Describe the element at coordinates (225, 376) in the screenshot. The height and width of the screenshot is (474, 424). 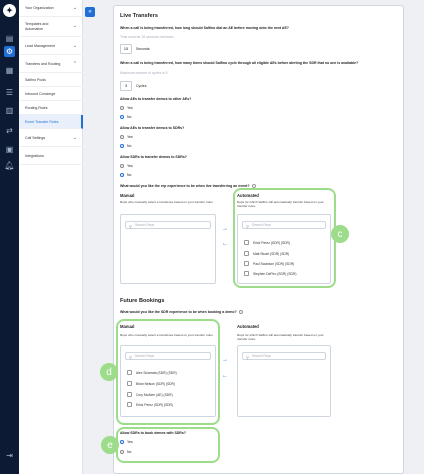
I see `fb-move-left-arrow-icon: ←` at that location.